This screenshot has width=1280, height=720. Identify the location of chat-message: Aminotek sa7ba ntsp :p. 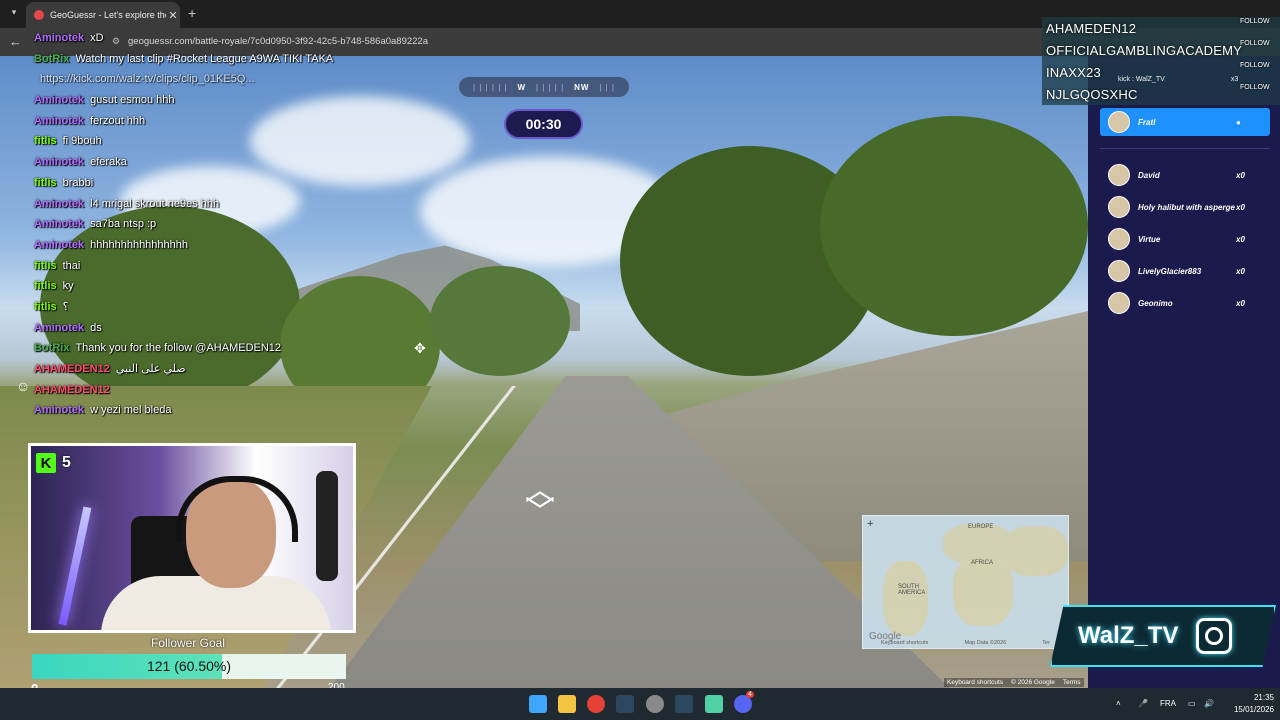
(244, 224).